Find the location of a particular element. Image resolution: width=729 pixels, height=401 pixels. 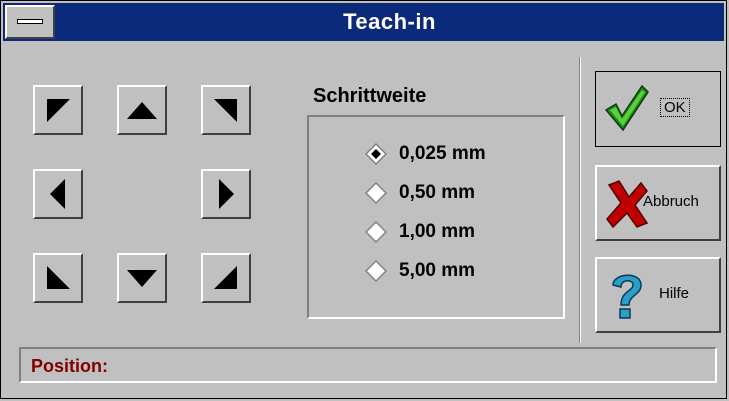

jog-up-left-button is located at coordinates (58, 110).